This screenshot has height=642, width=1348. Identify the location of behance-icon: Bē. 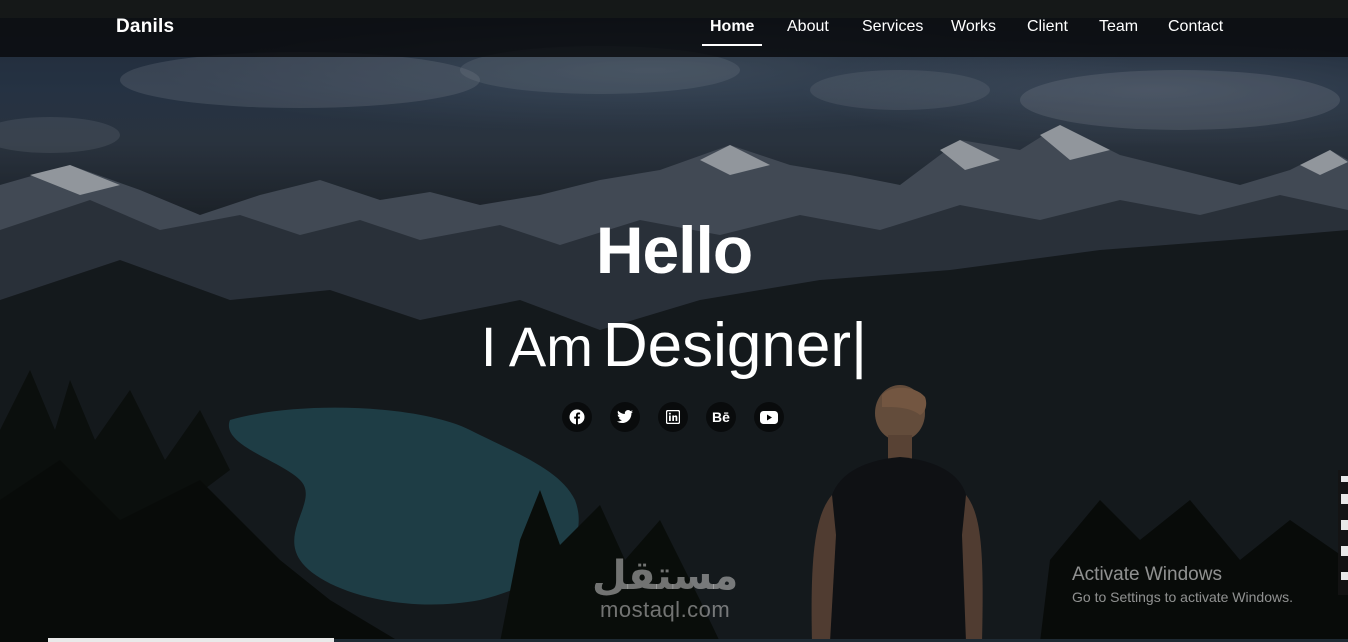
(721, 417).